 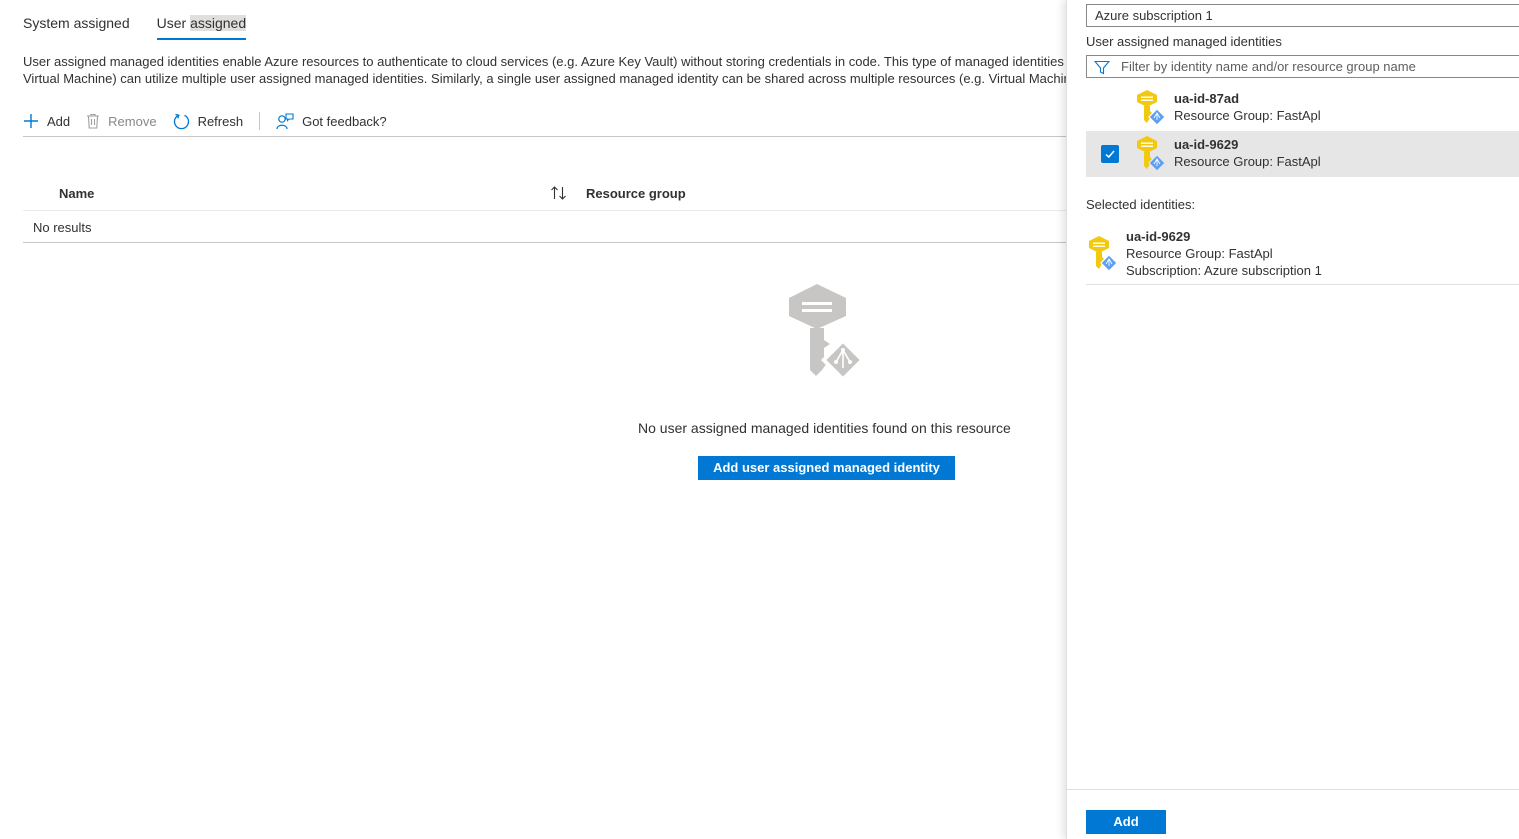 I want to click on add-button-label: Add, so click(x=59, y=121).